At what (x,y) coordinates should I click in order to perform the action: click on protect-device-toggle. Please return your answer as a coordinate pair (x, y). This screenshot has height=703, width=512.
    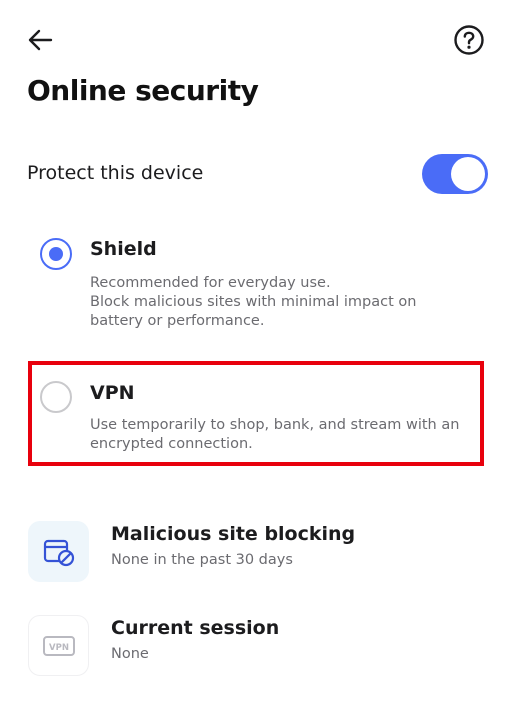
    Looking at the image, I should click on (455, 174).